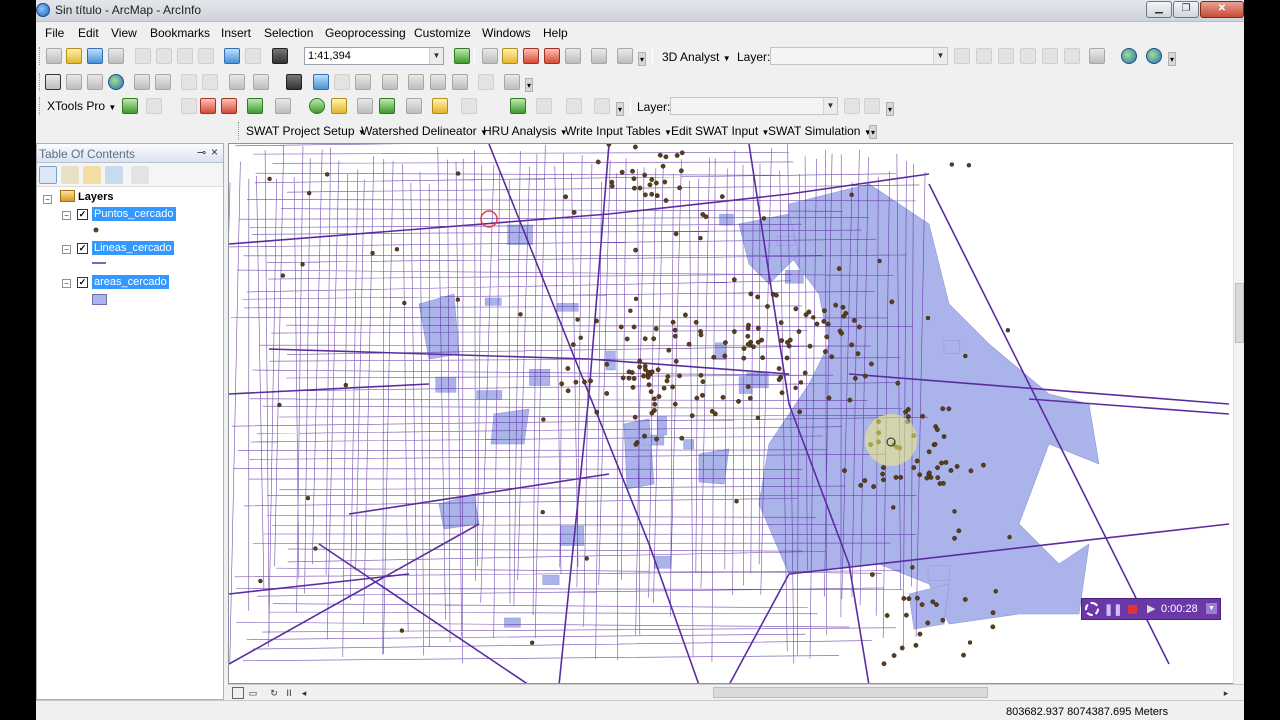 Image resolution: width=1280 pixels, height=720 pixels. Describe the element at coordinates (306, 131) in the screenshot. I see `swat-project-setup-menu: SWAT Project Setup ▼` at that location.